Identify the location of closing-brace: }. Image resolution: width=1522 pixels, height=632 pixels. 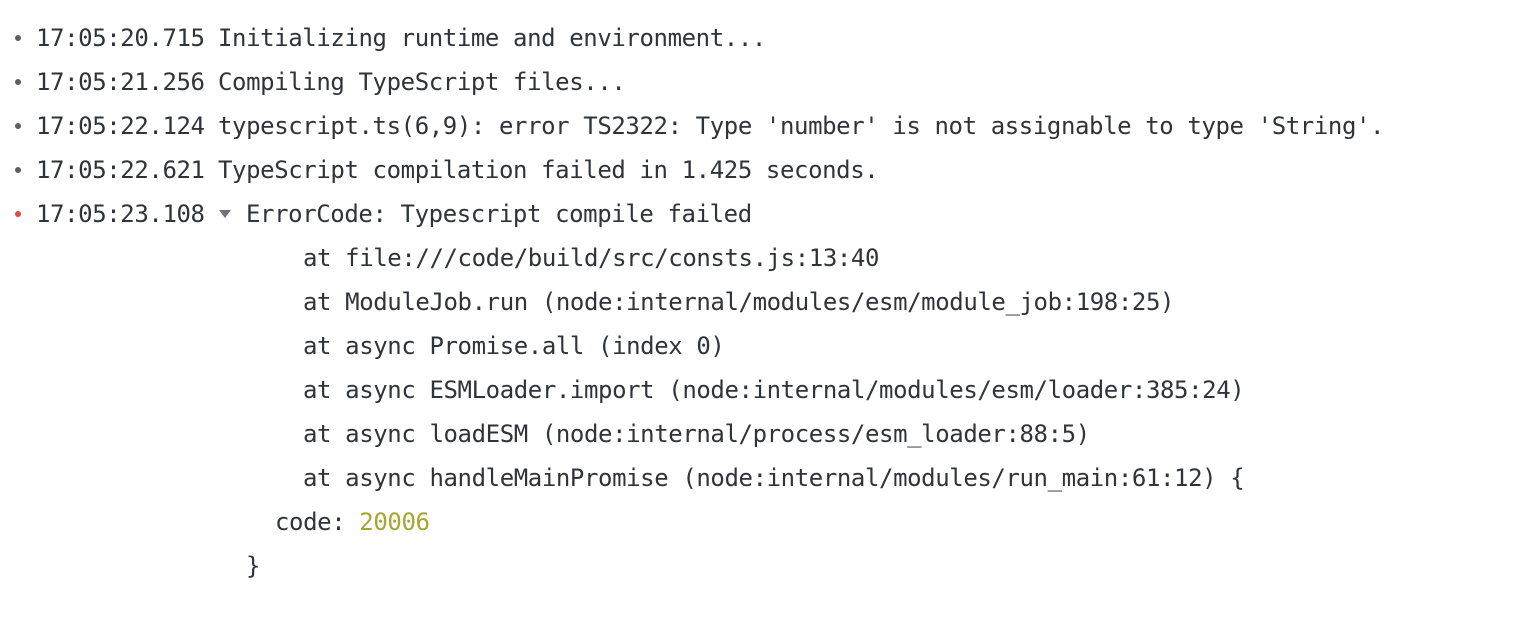
(253, 566).